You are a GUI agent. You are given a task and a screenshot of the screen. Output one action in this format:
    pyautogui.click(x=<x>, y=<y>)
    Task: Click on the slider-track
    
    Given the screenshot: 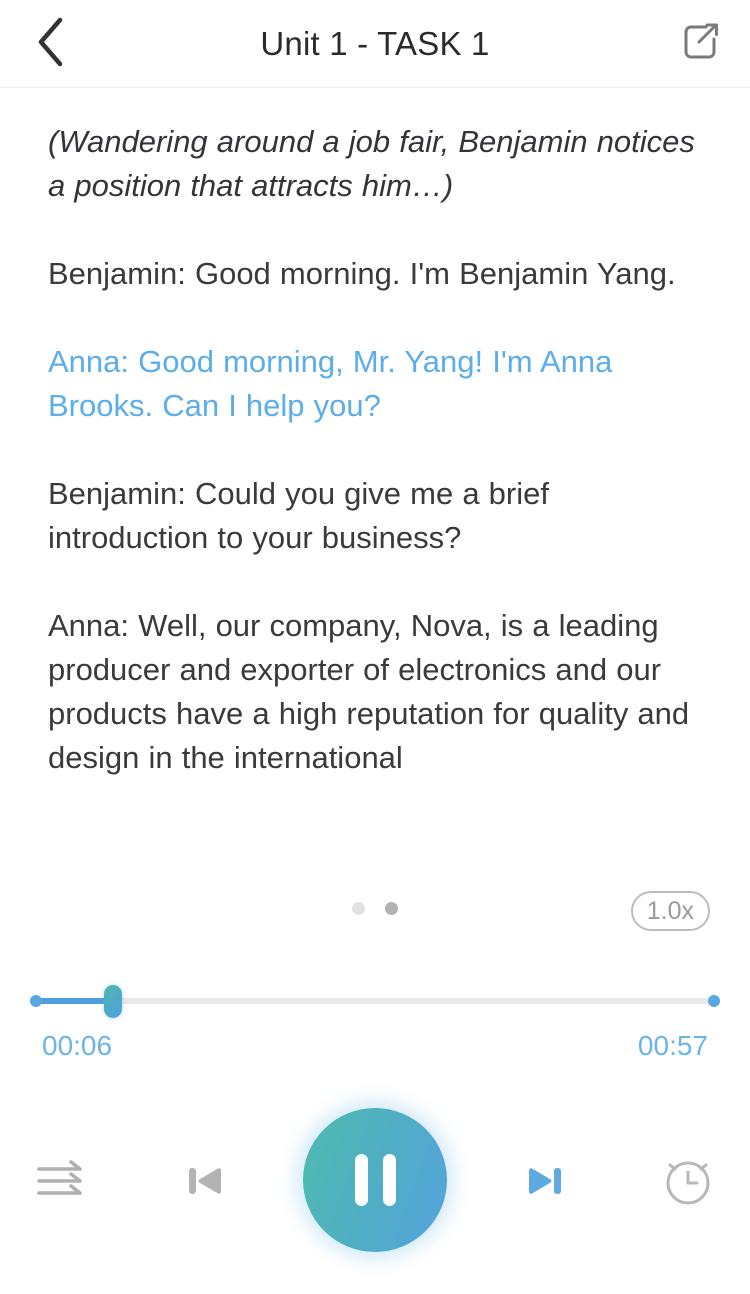 What is the action you would take?
    pyautogui.click(x=375, y=1001)
    